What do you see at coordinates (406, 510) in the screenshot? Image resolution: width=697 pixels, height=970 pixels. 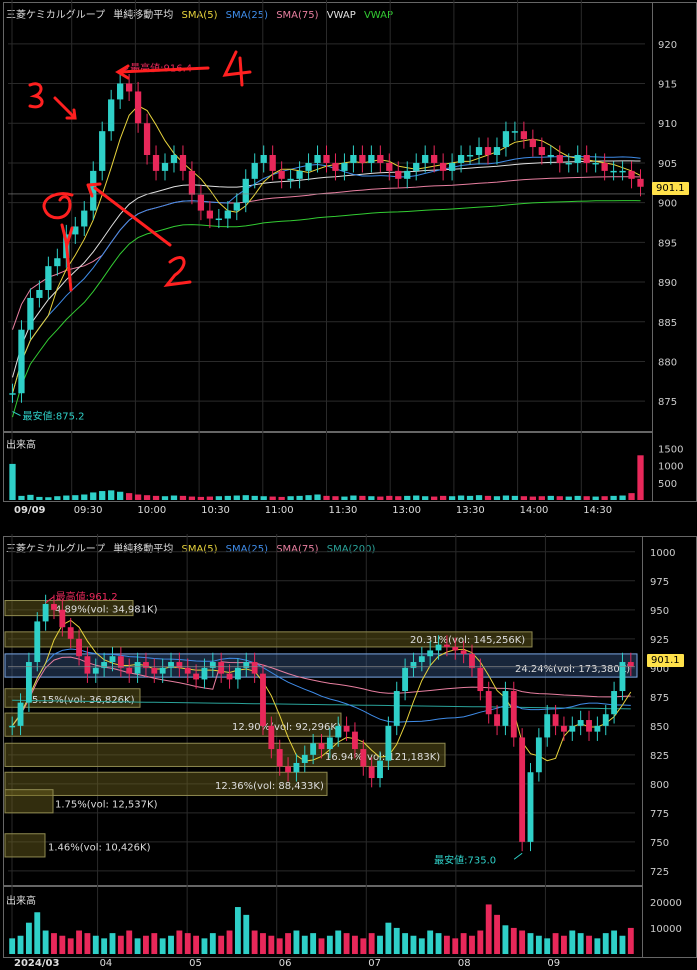 I see `x-tick-label: 13:00` at bounding box center [406, 510].